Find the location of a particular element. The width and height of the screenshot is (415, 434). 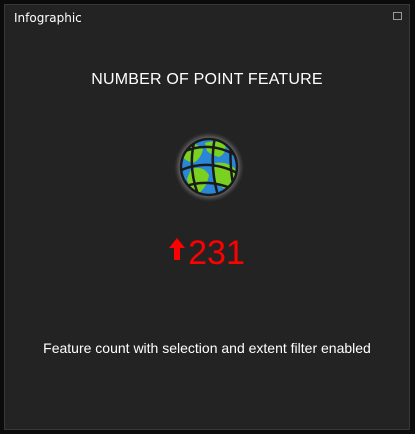

count-row: 231 is located at coordinates (207, 253).